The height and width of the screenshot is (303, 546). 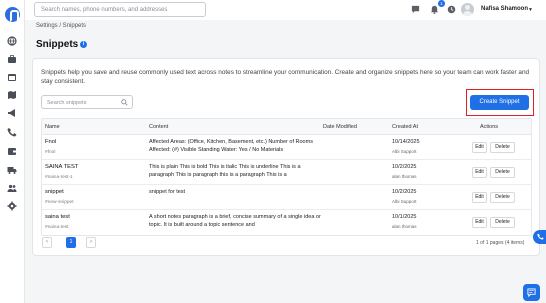 What do you see at coordinates (59, 202) in the screenshot?
I see `snippet-tag: #new-snippet` at bounding box center [59, 202].